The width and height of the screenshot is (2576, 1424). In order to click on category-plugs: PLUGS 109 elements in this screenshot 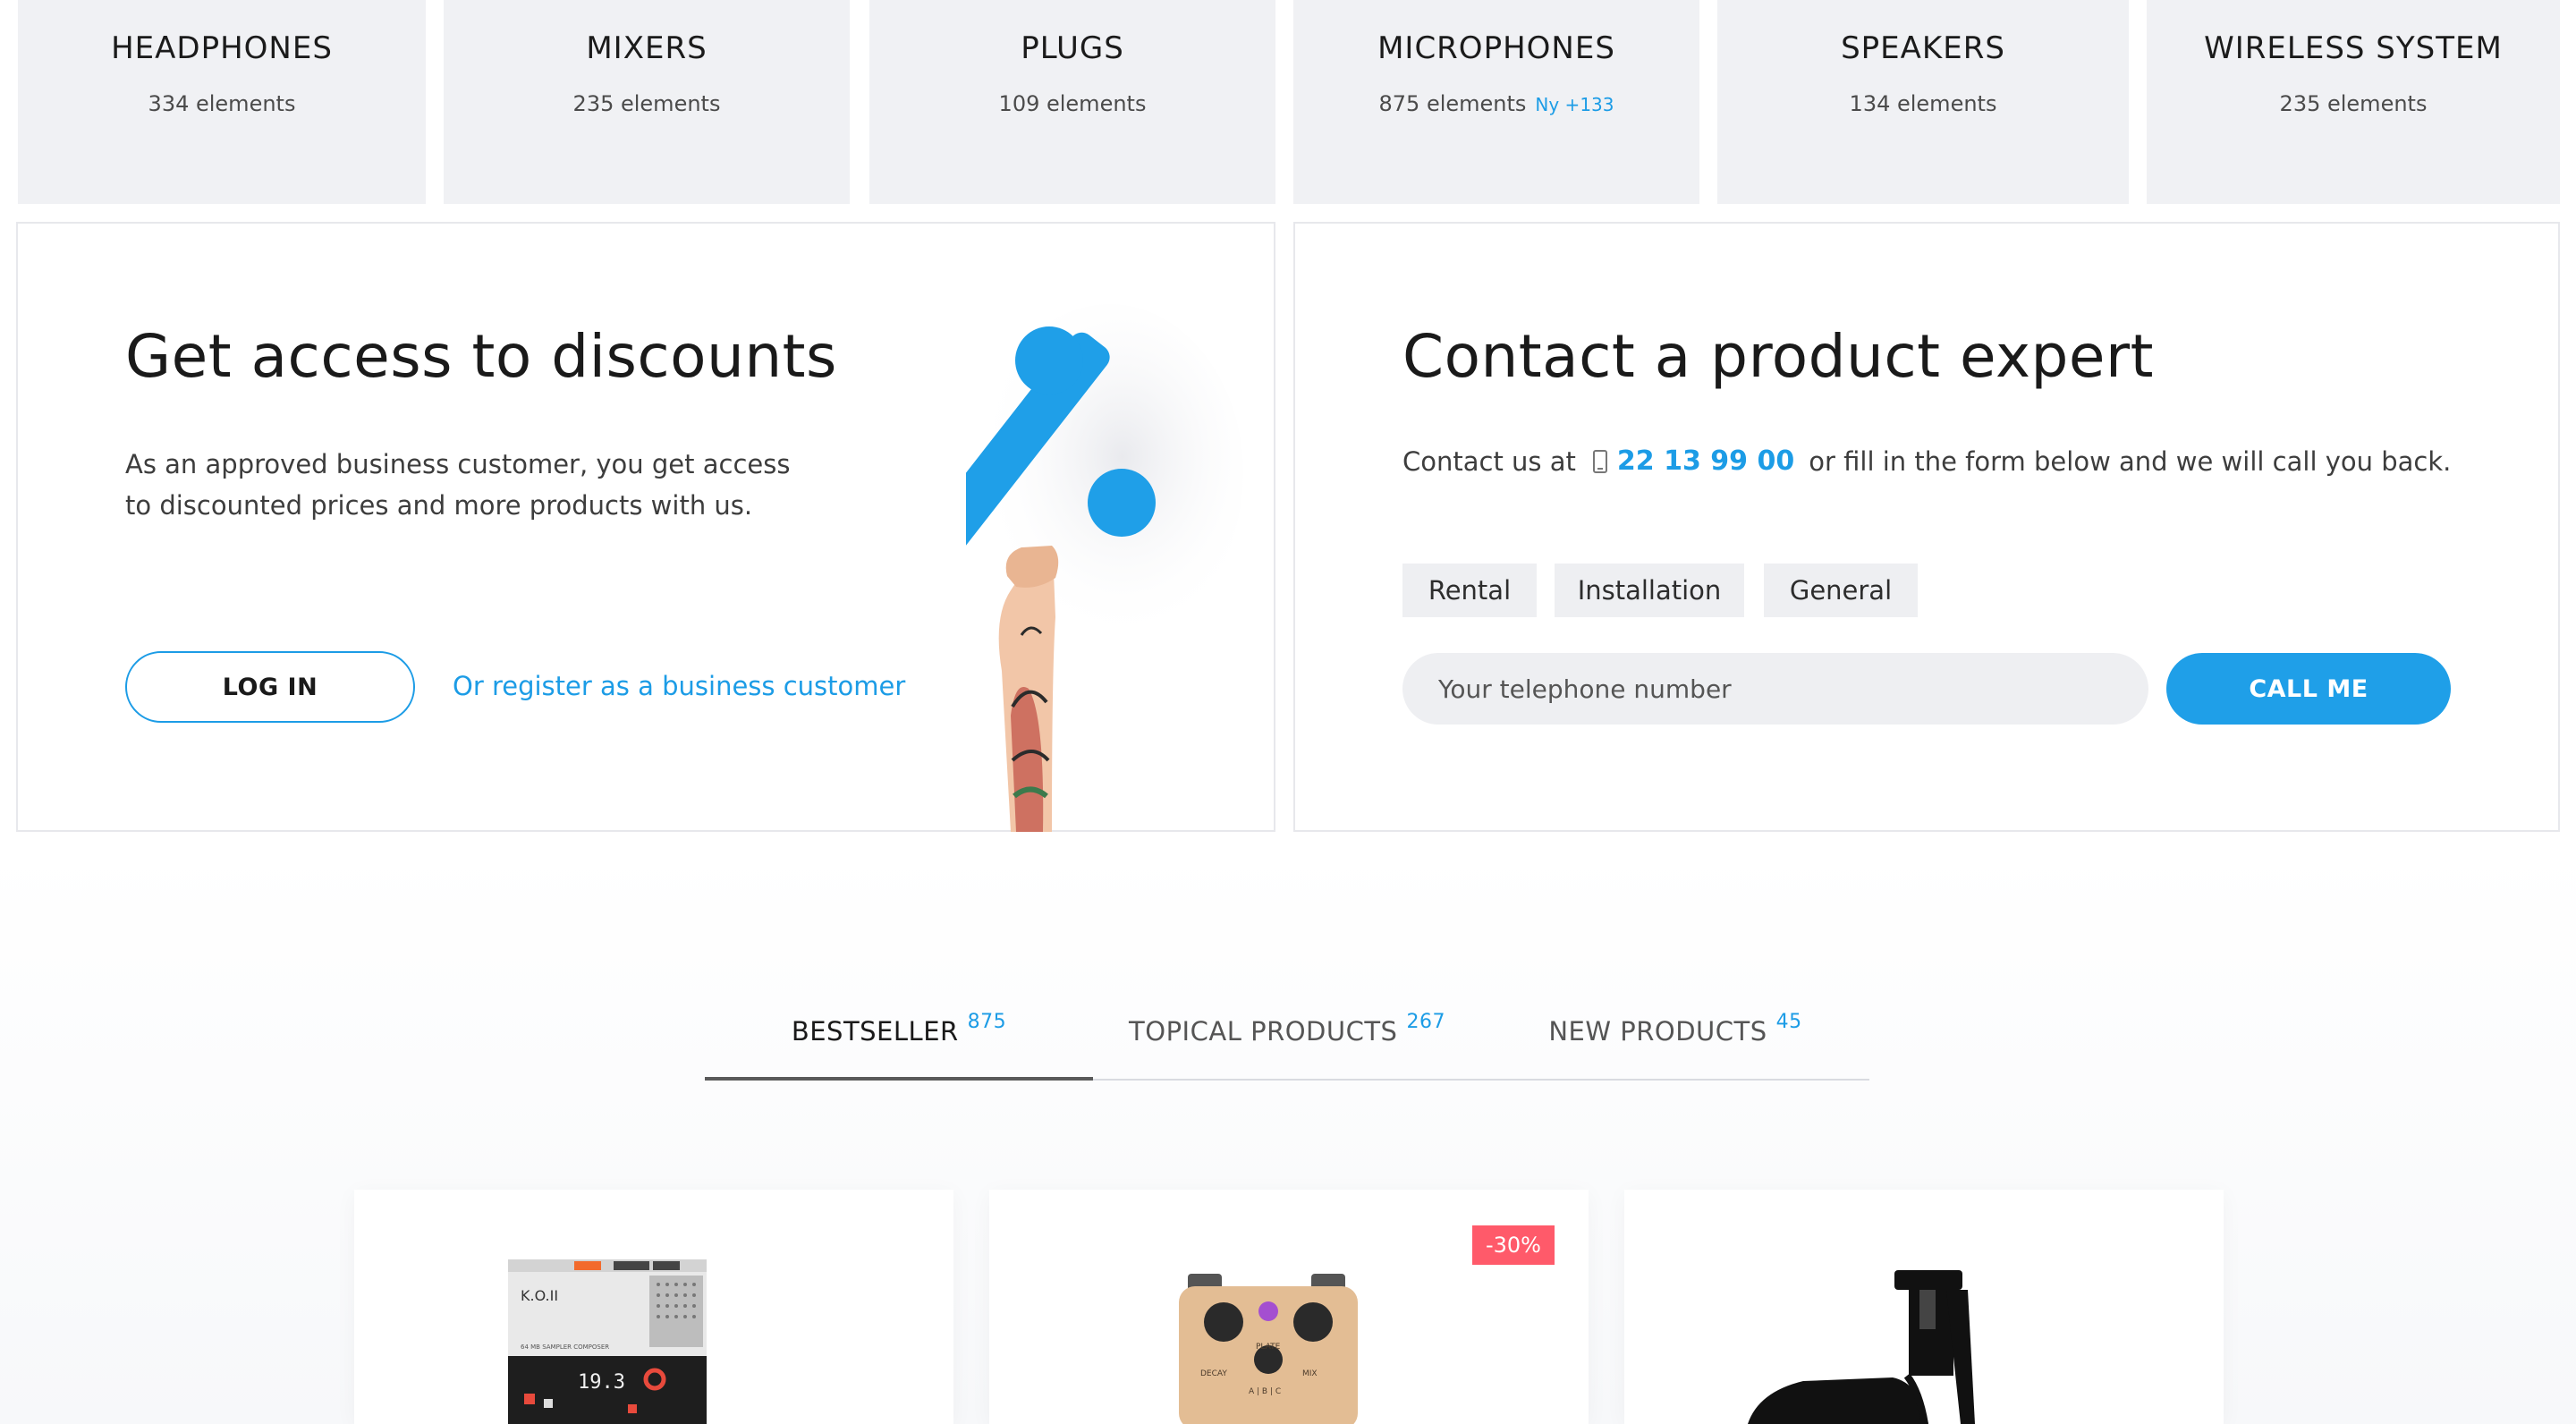, I will do `click(1072, 102)`.